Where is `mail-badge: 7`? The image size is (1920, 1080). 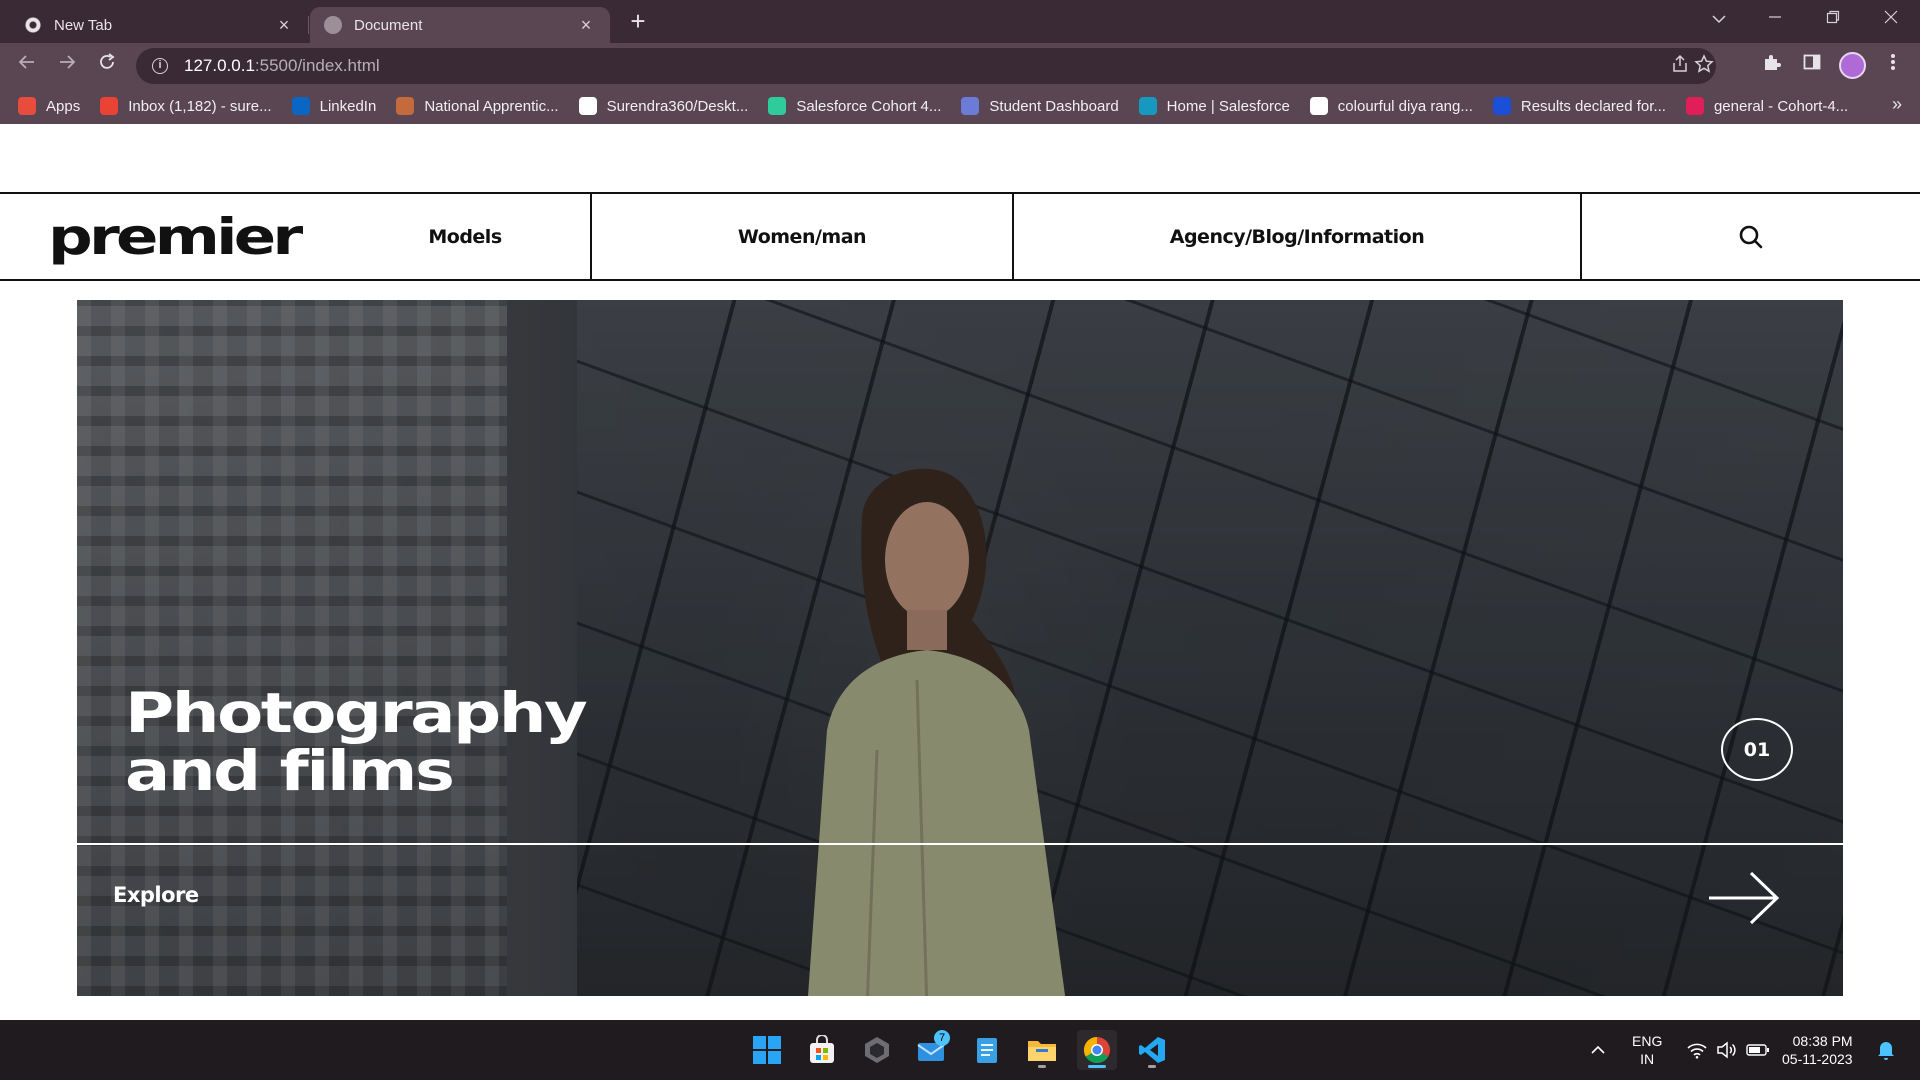 mail-badge: 7 is located at coordinates (942, 1038).